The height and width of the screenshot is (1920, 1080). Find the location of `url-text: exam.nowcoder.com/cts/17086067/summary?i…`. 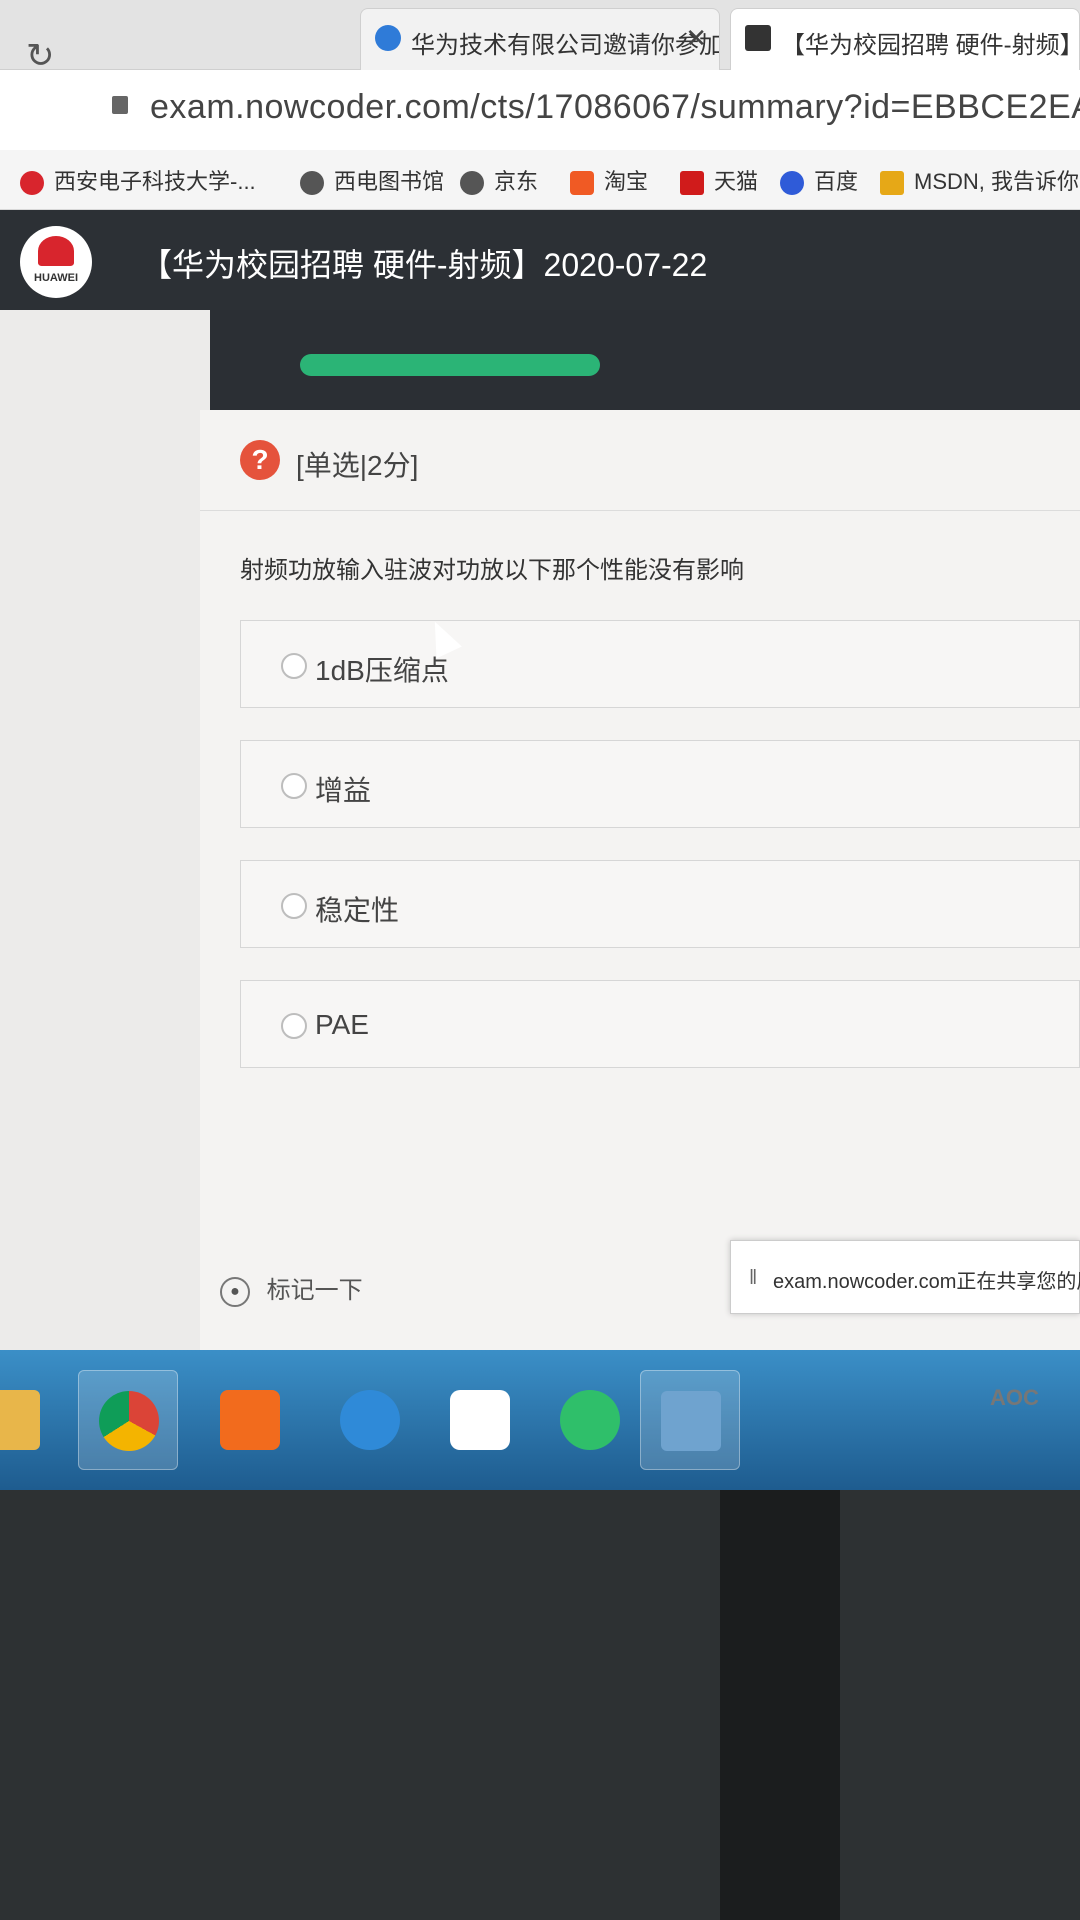

url-text: exam.nowcoder.com/cts/17086067/summary?i… is located at coordinates (615, 107).